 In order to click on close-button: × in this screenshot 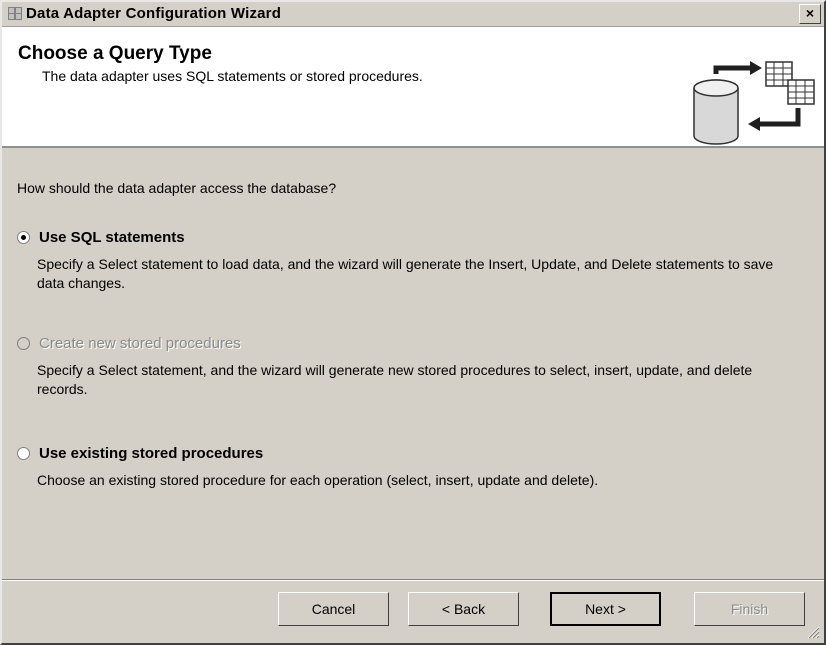, I will do `click(810, 14)`.